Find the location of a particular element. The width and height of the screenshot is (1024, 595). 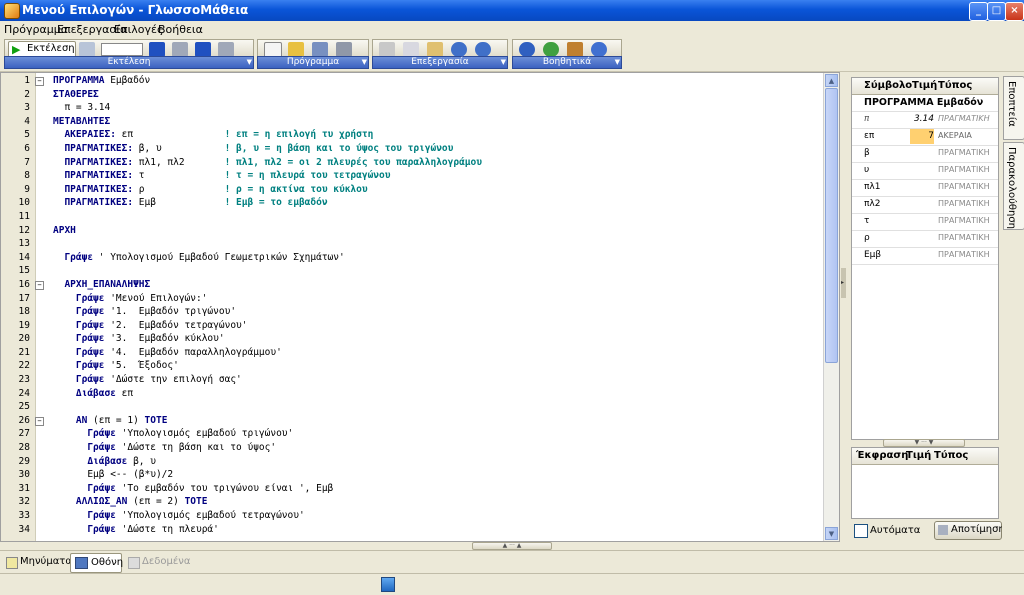

check-icon is located at coordinates (527, 49).